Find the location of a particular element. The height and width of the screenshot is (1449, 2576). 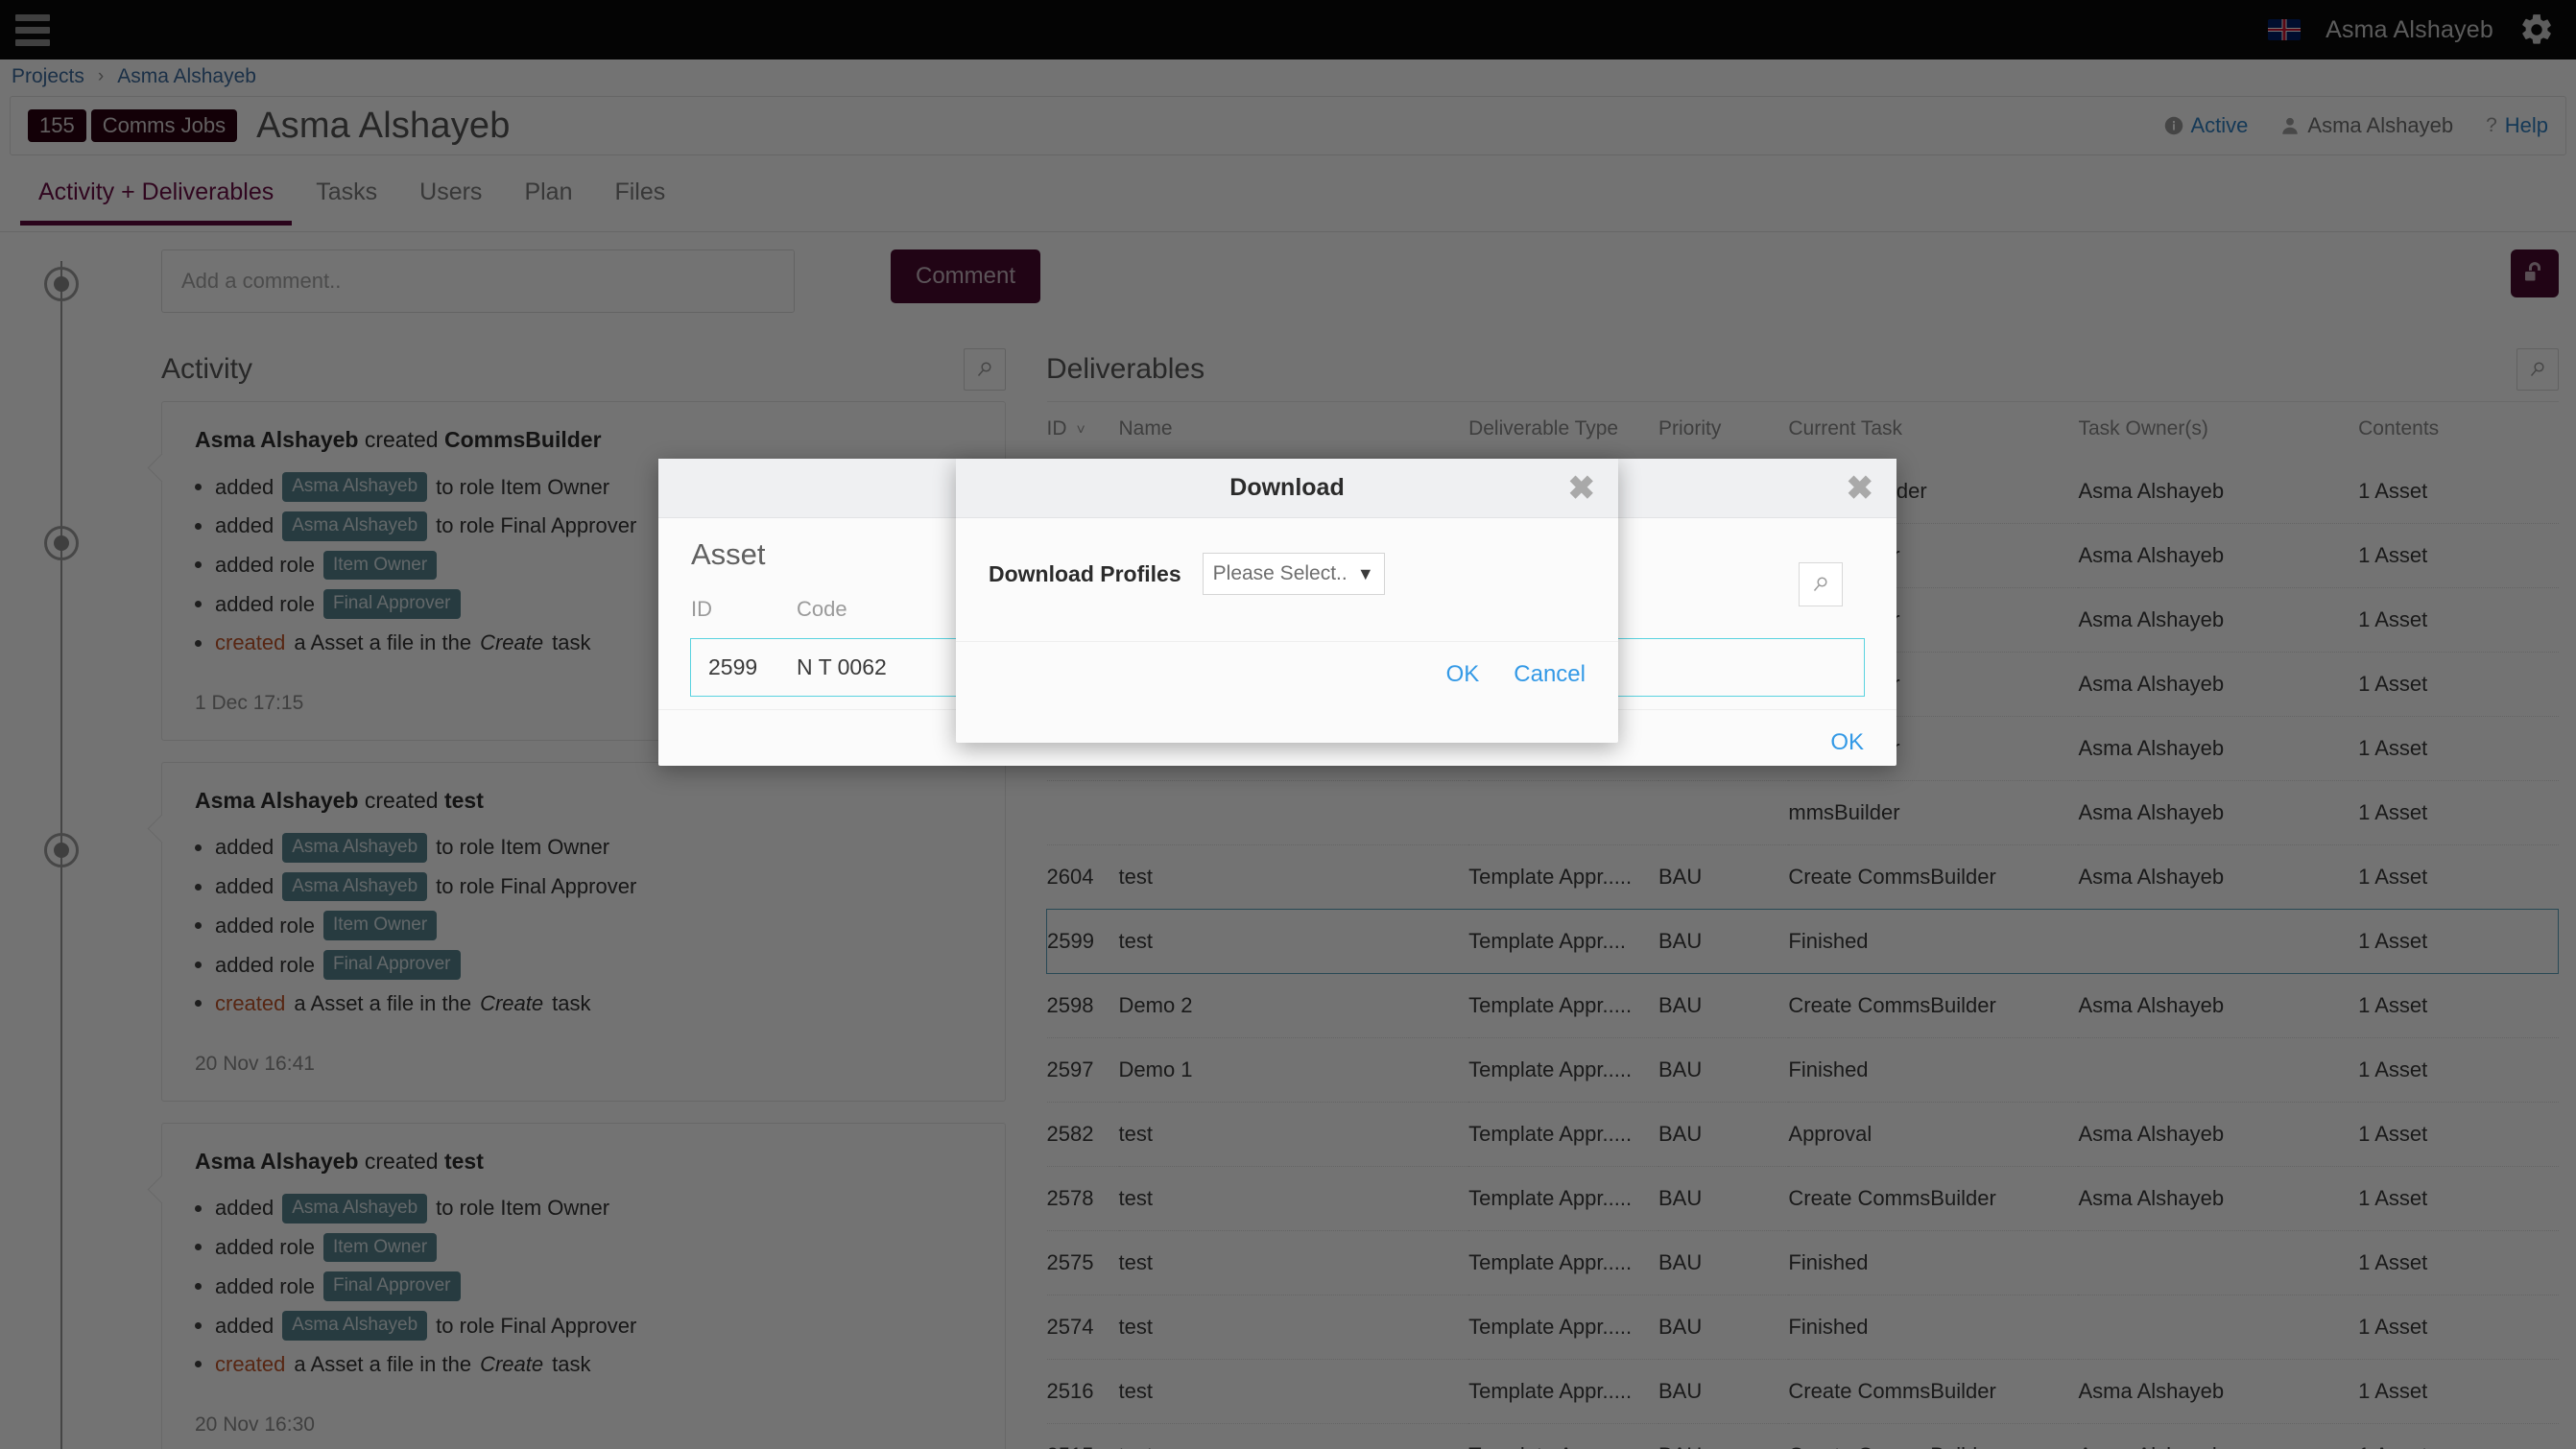

download-profiles-label: Download Profiles is located at coordinates (1085, 573).